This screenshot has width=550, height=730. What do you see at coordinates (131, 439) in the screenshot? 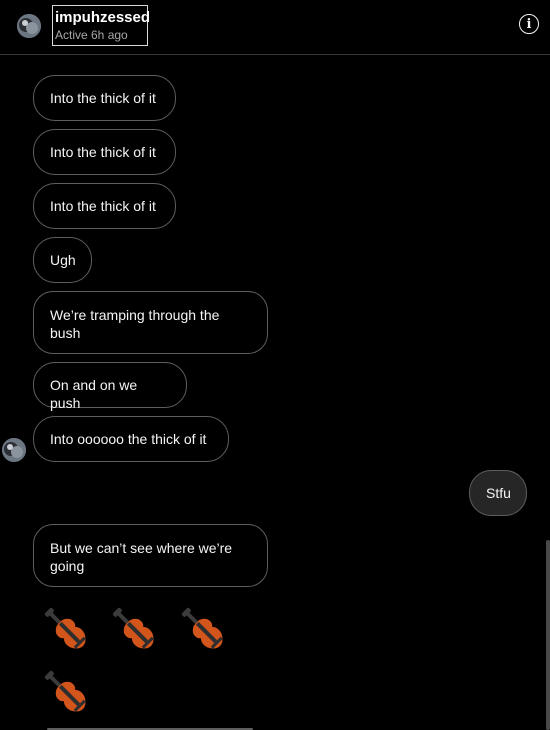
I see `message-bubble: Into oooooo the thick of it` at bounding box center [131, 439].